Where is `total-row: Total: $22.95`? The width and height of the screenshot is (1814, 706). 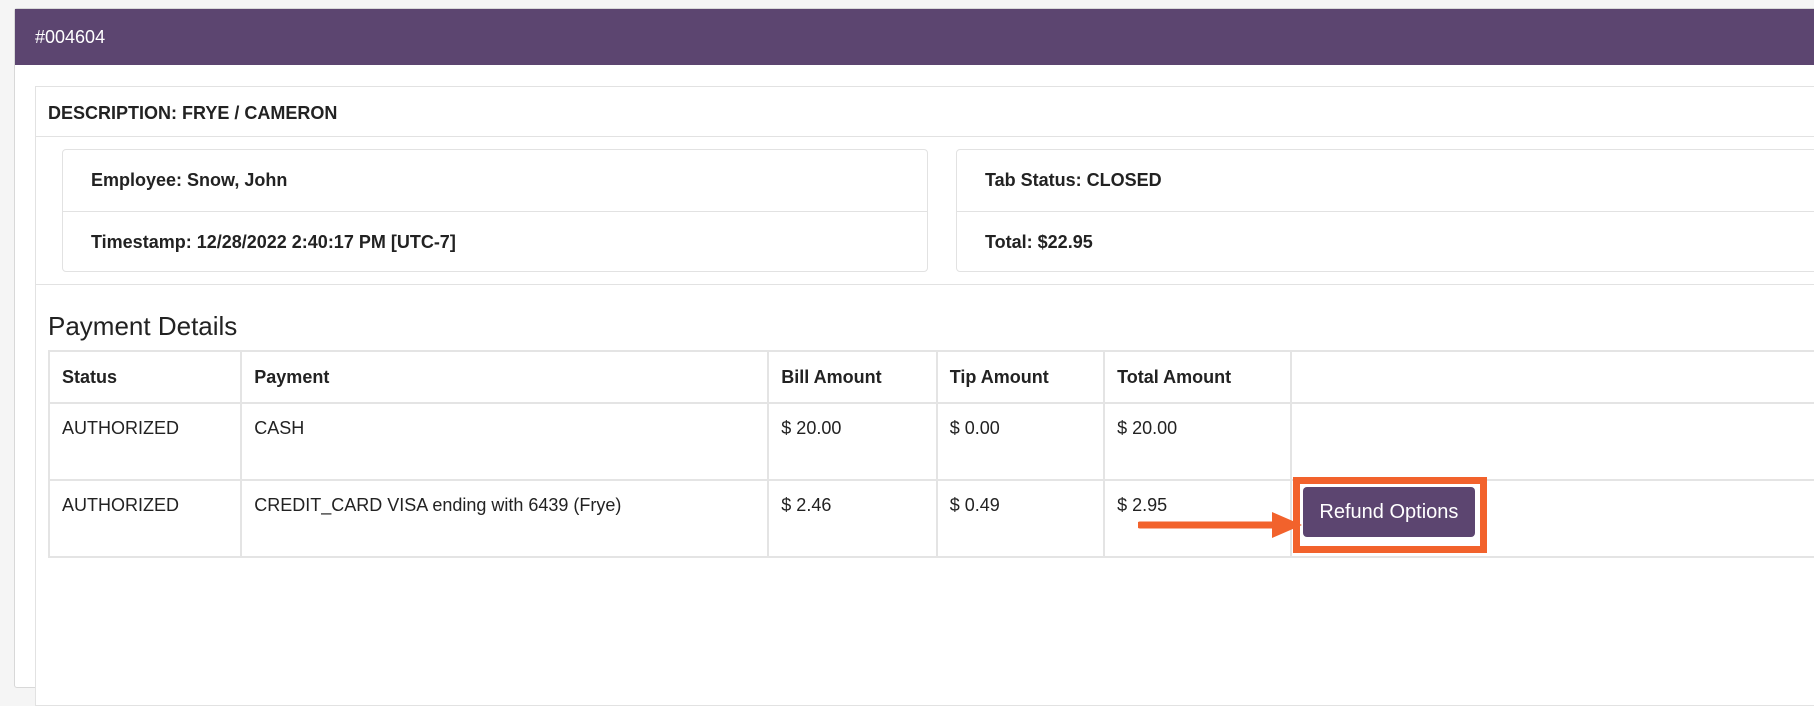
total-row: Total: $22.95 is located at coordinates (1385, 241).